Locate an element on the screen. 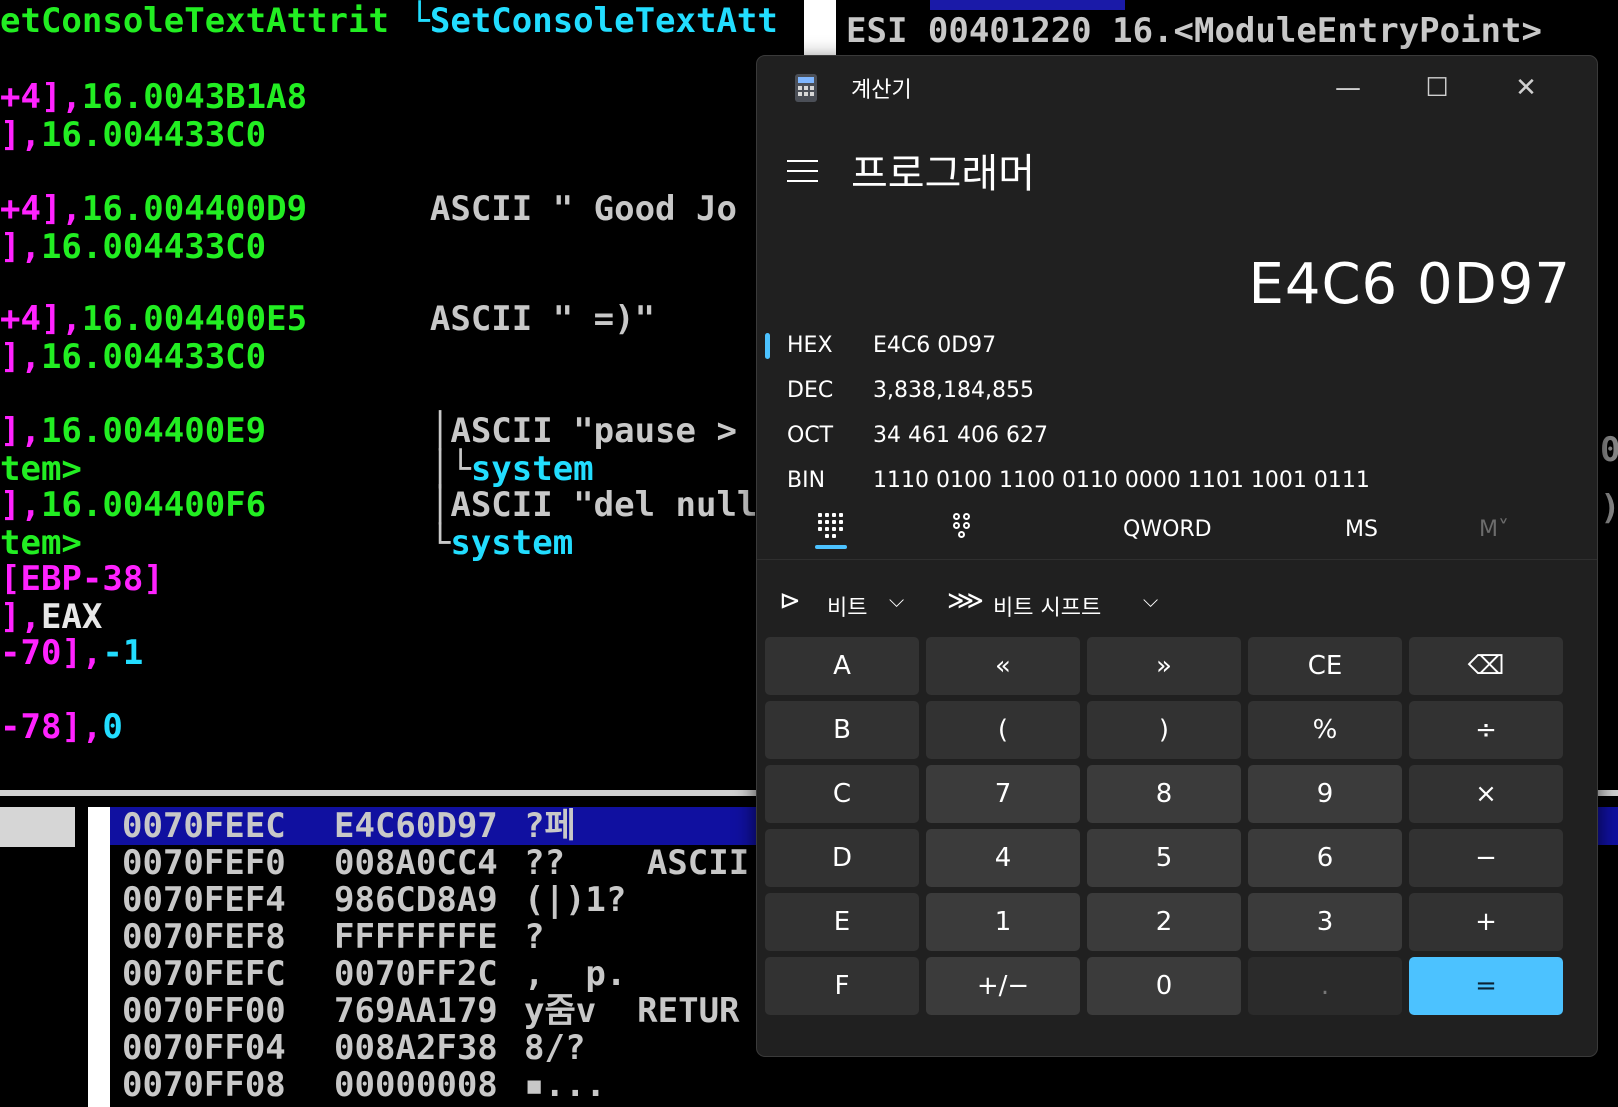 The height and width of the screenshot is (1107, 1618). digit-1-button: 1 is located at coordinates (1003, 922).